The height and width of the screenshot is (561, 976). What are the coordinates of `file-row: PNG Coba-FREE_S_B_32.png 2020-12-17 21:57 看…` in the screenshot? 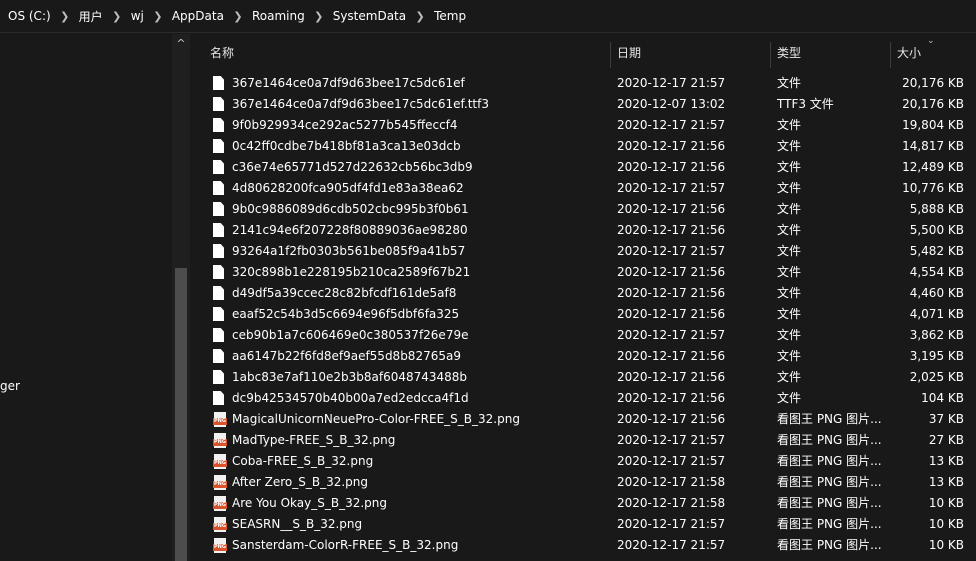 It's located at (583, 461).